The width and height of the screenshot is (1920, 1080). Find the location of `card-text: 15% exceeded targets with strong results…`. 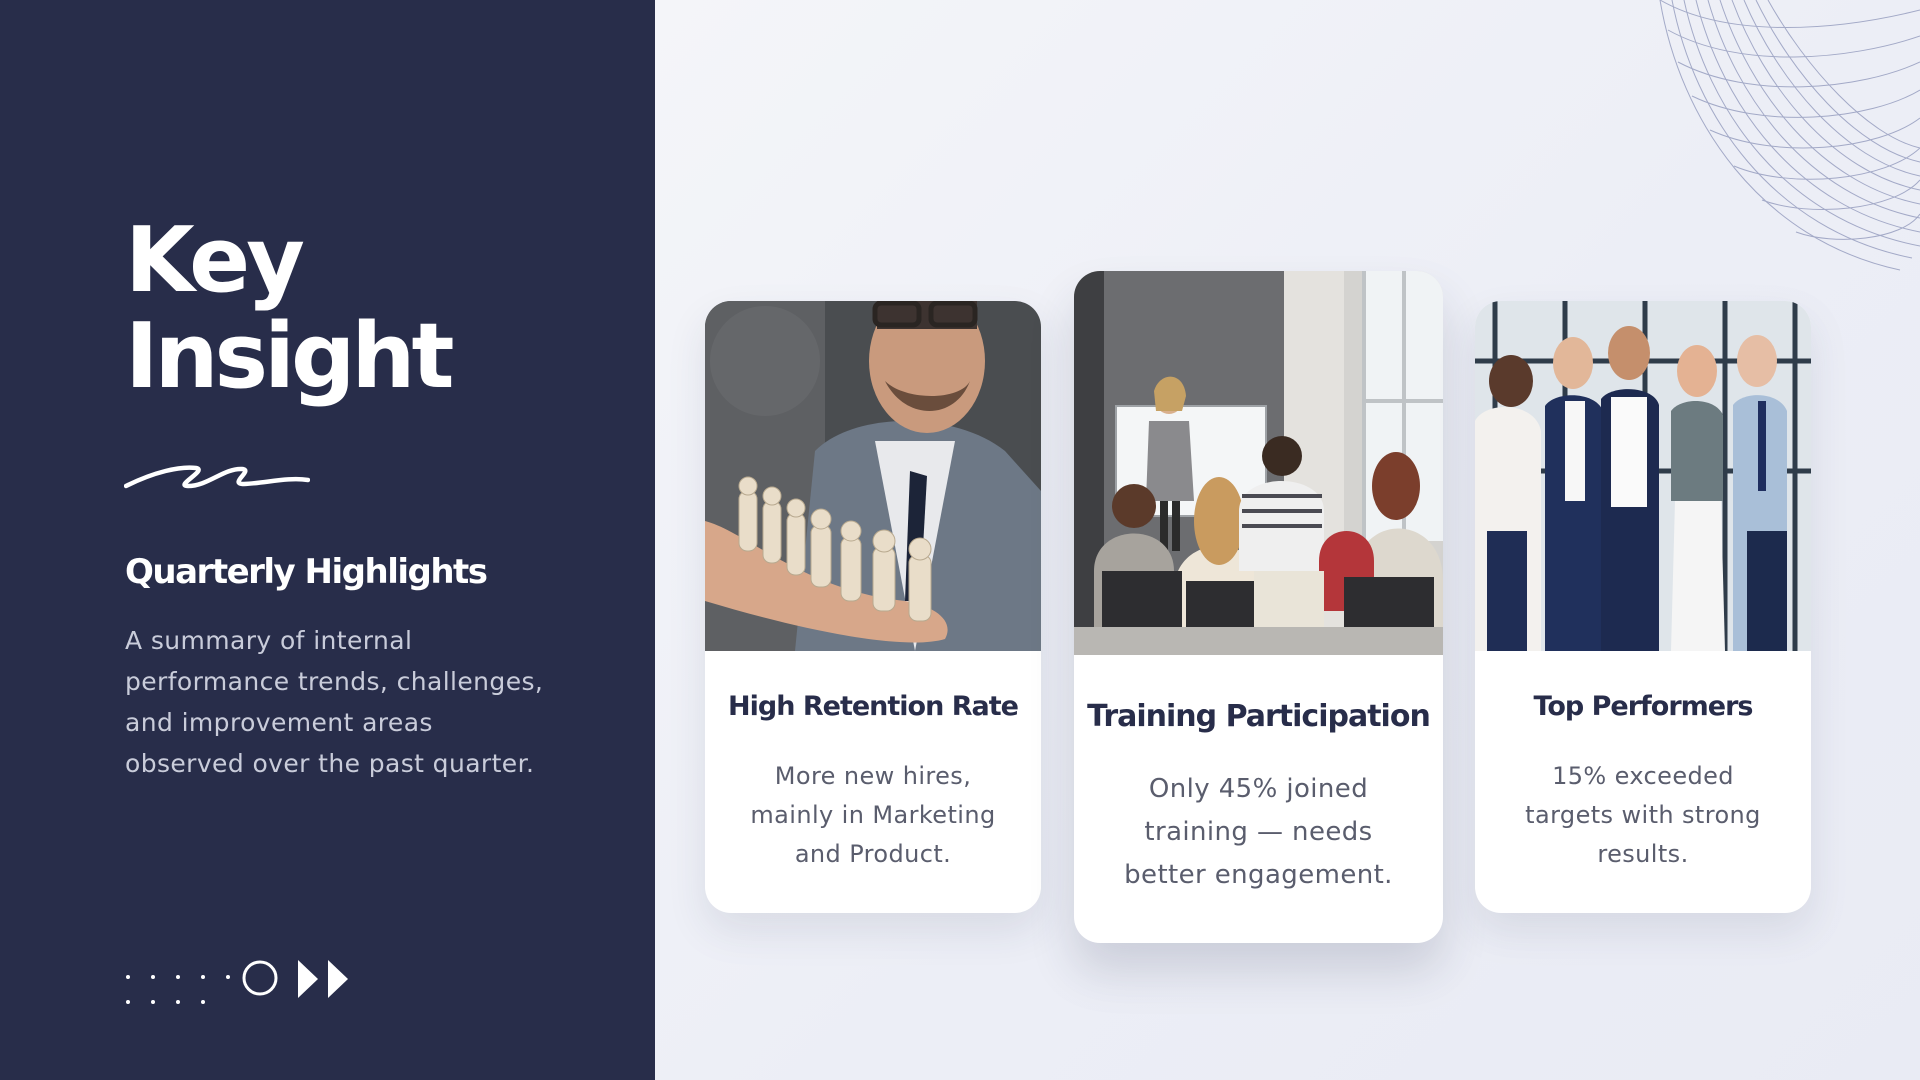

card-text: 15% exceeded targets with strong results… is located at coordinates (1643, 815).